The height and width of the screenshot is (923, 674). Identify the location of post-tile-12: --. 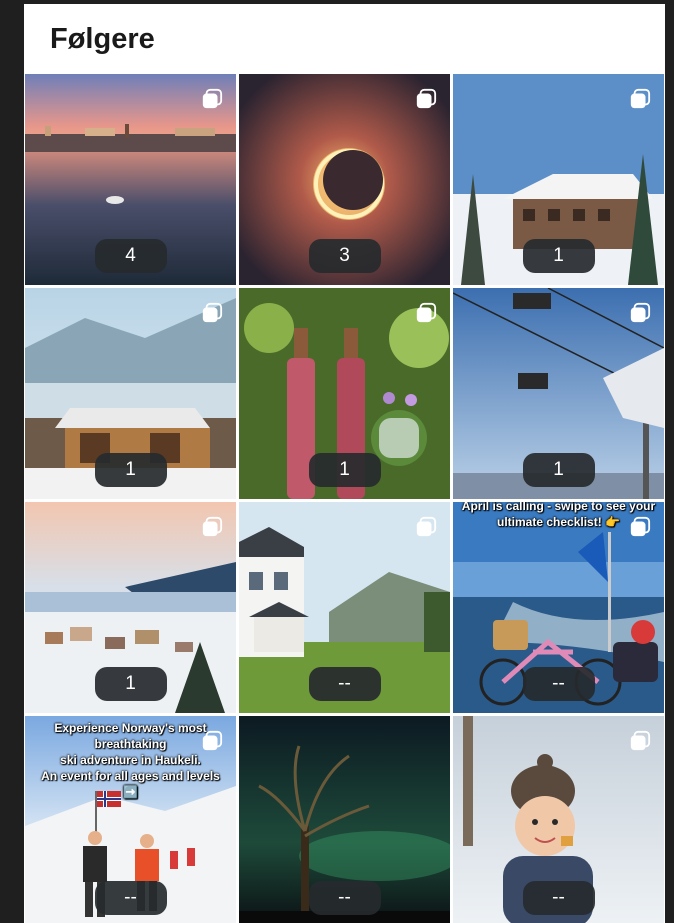
(558, 819).